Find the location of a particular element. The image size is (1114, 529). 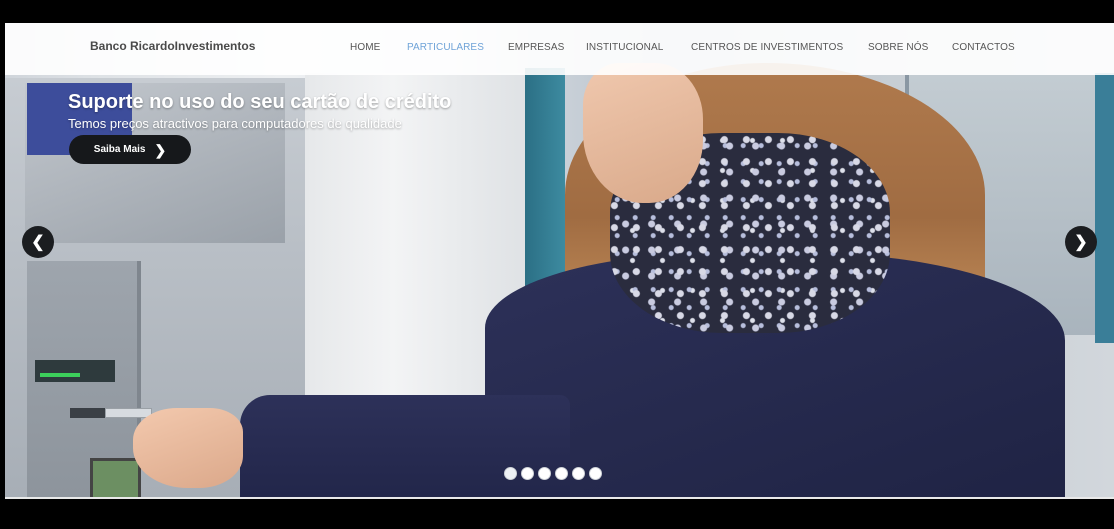

nav-empresas: EMPRESAS is located at coordinates (536, 47).